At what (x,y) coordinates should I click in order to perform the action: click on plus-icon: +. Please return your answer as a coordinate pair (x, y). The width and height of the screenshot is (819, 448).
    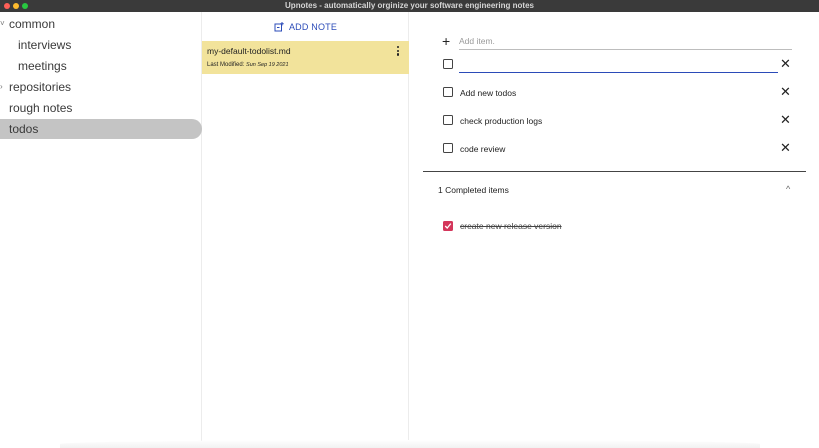
    Looking at the image, I should click on (446, 41).